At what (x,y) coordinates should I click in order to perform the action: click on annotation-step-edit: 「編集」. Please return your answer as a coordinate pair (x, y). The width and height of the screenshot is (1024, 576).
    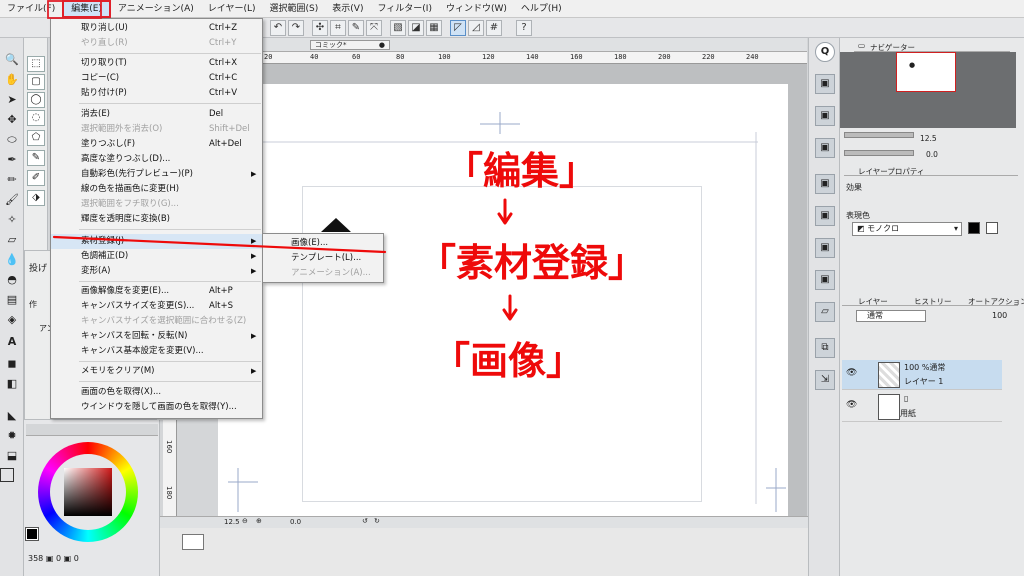
    Looking at the image, I should click on (521, 170).